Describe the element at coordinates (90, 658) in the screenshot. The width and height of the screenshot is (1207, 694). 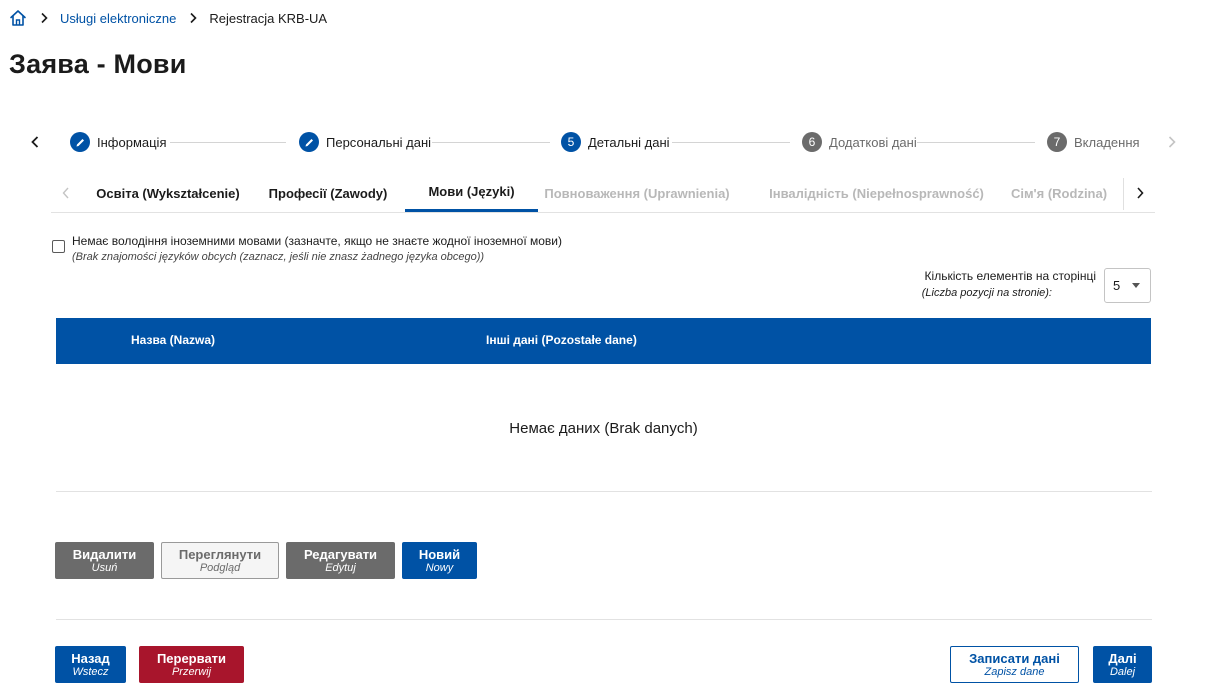
I see `back-button-label: Назад` at that location.